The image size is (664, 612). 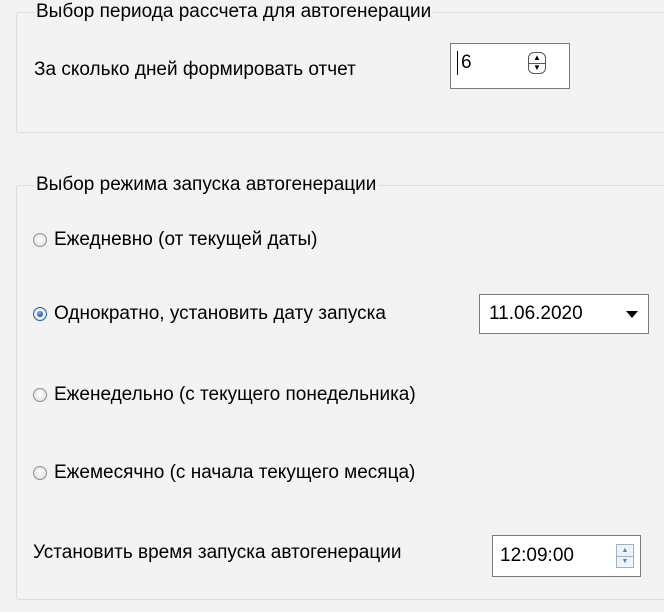 What do you see at coordinates (466, 63) in the screenshot?
I see `days-value: 6` at bounding box center [466, 63].